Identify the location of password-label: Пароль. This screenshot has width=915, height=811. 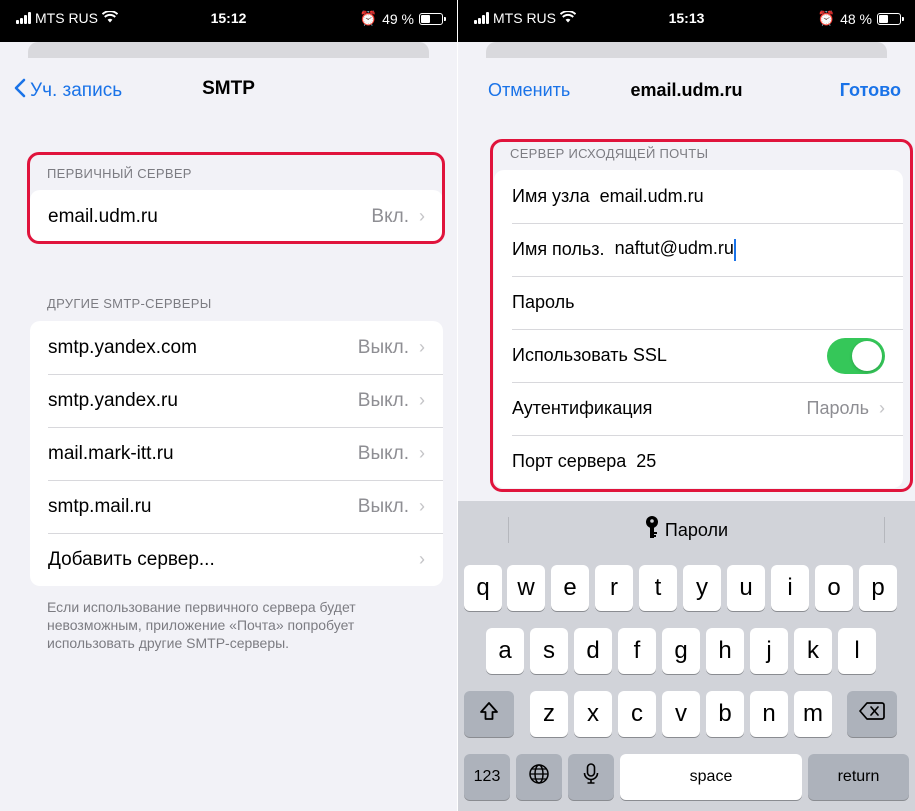
(543, 302).